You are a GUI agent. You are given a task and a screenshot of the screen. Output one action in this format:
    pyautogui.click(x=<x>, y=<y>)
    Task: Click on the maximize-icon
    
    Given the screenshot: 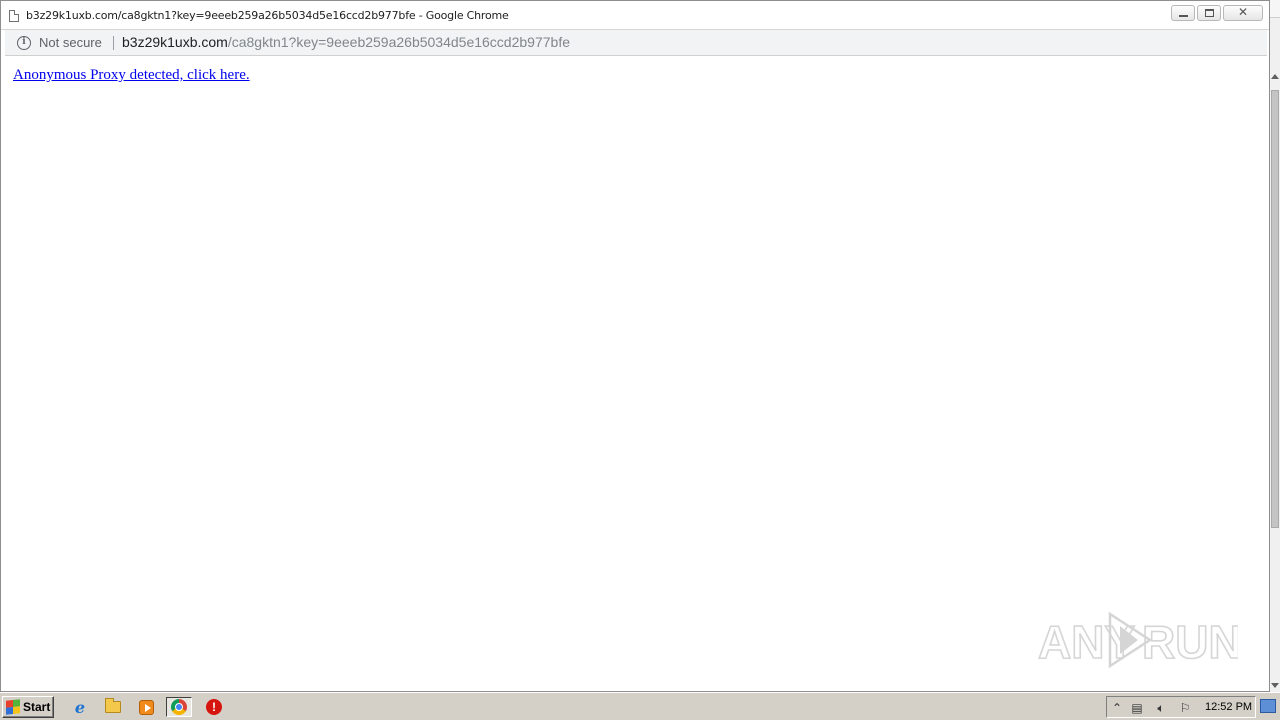 What is the action you would take?
    pyautogui.click(x=1209, y=13)
    